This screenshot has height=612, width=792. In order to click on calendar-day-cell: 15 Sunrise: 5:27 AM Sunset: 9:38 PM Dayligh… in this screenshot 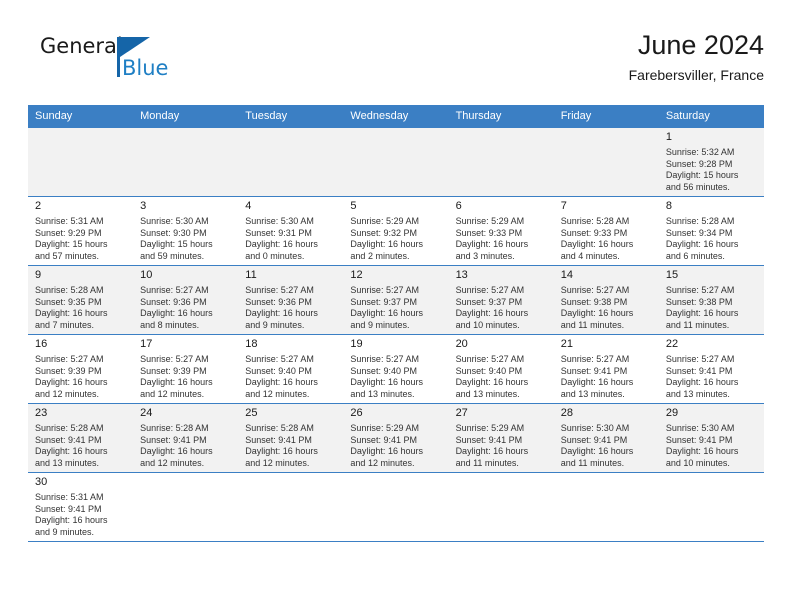, I will do `click(711, 300)`.